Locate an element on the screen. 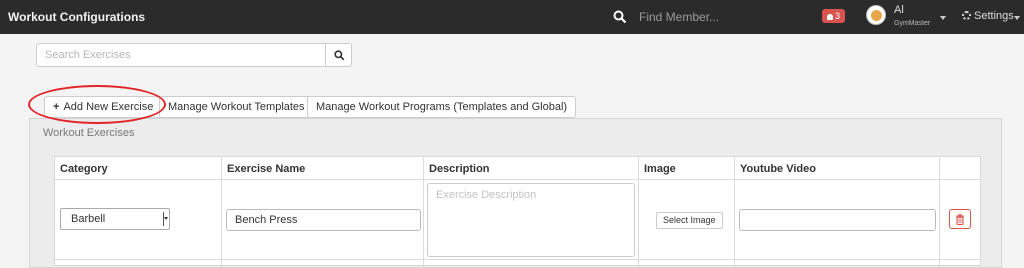 The image size is (1024, 268). exercise-name-input is located at coordinates (323, 220).